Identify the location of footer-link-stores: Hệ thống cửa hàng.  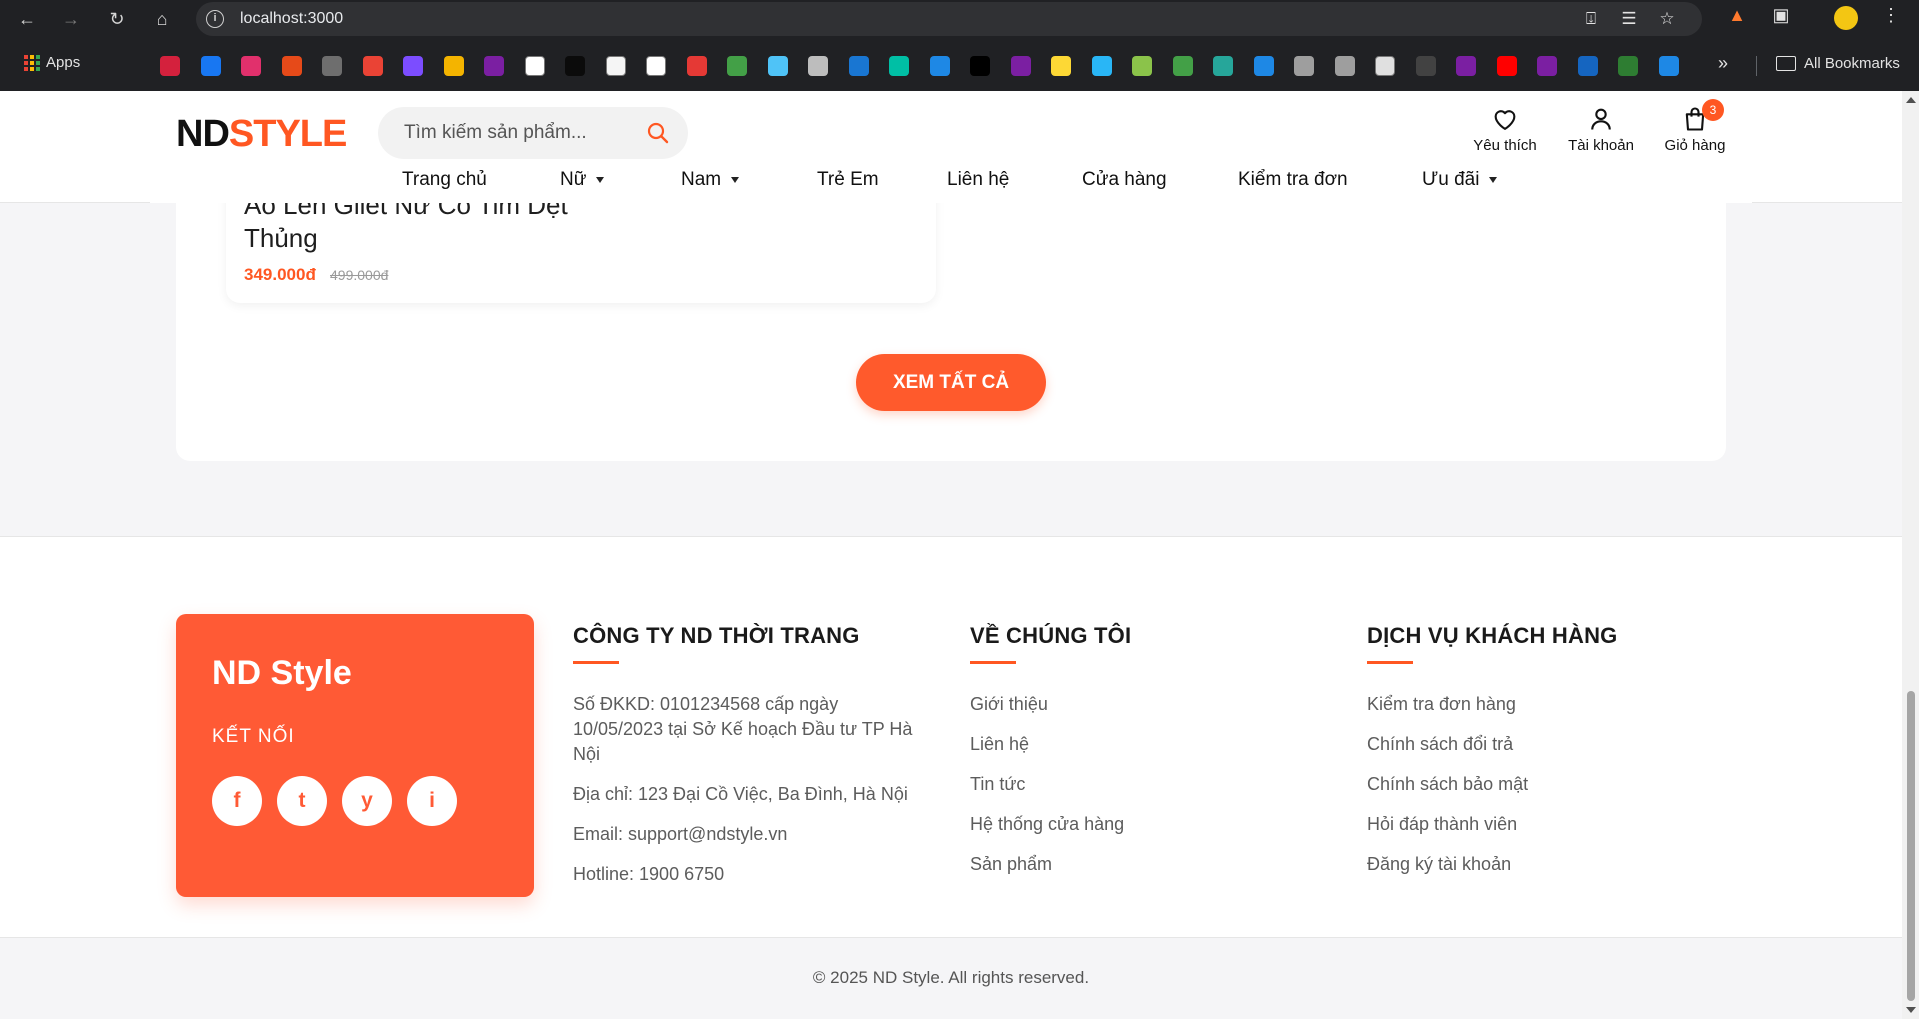
(1140, 824).